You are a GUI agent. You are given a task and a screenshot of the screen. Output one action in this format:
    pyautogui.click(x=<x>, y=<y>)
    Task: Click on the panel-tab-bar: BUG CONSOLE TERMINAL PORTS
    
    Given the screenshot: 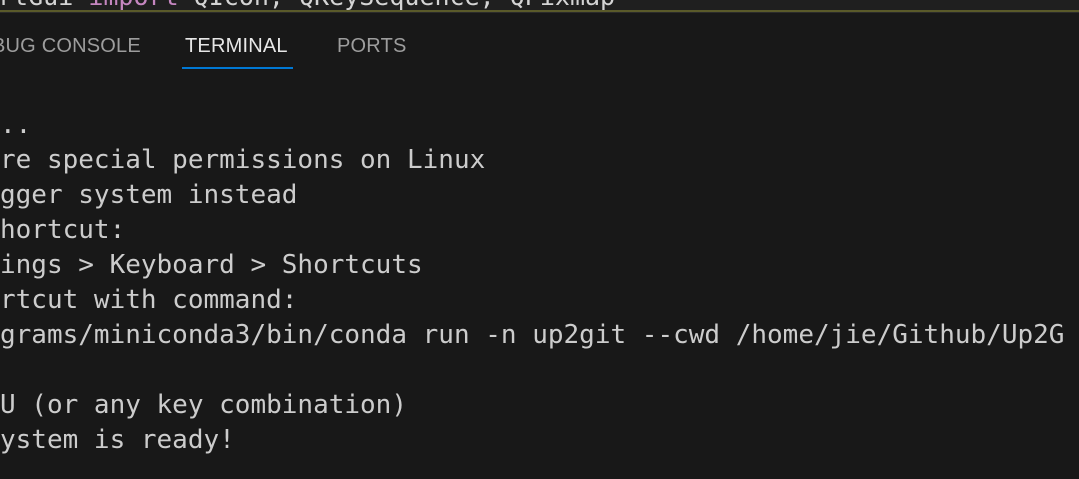 What is the action you would take?
    pyautogui.click(x=539, y=43)
    